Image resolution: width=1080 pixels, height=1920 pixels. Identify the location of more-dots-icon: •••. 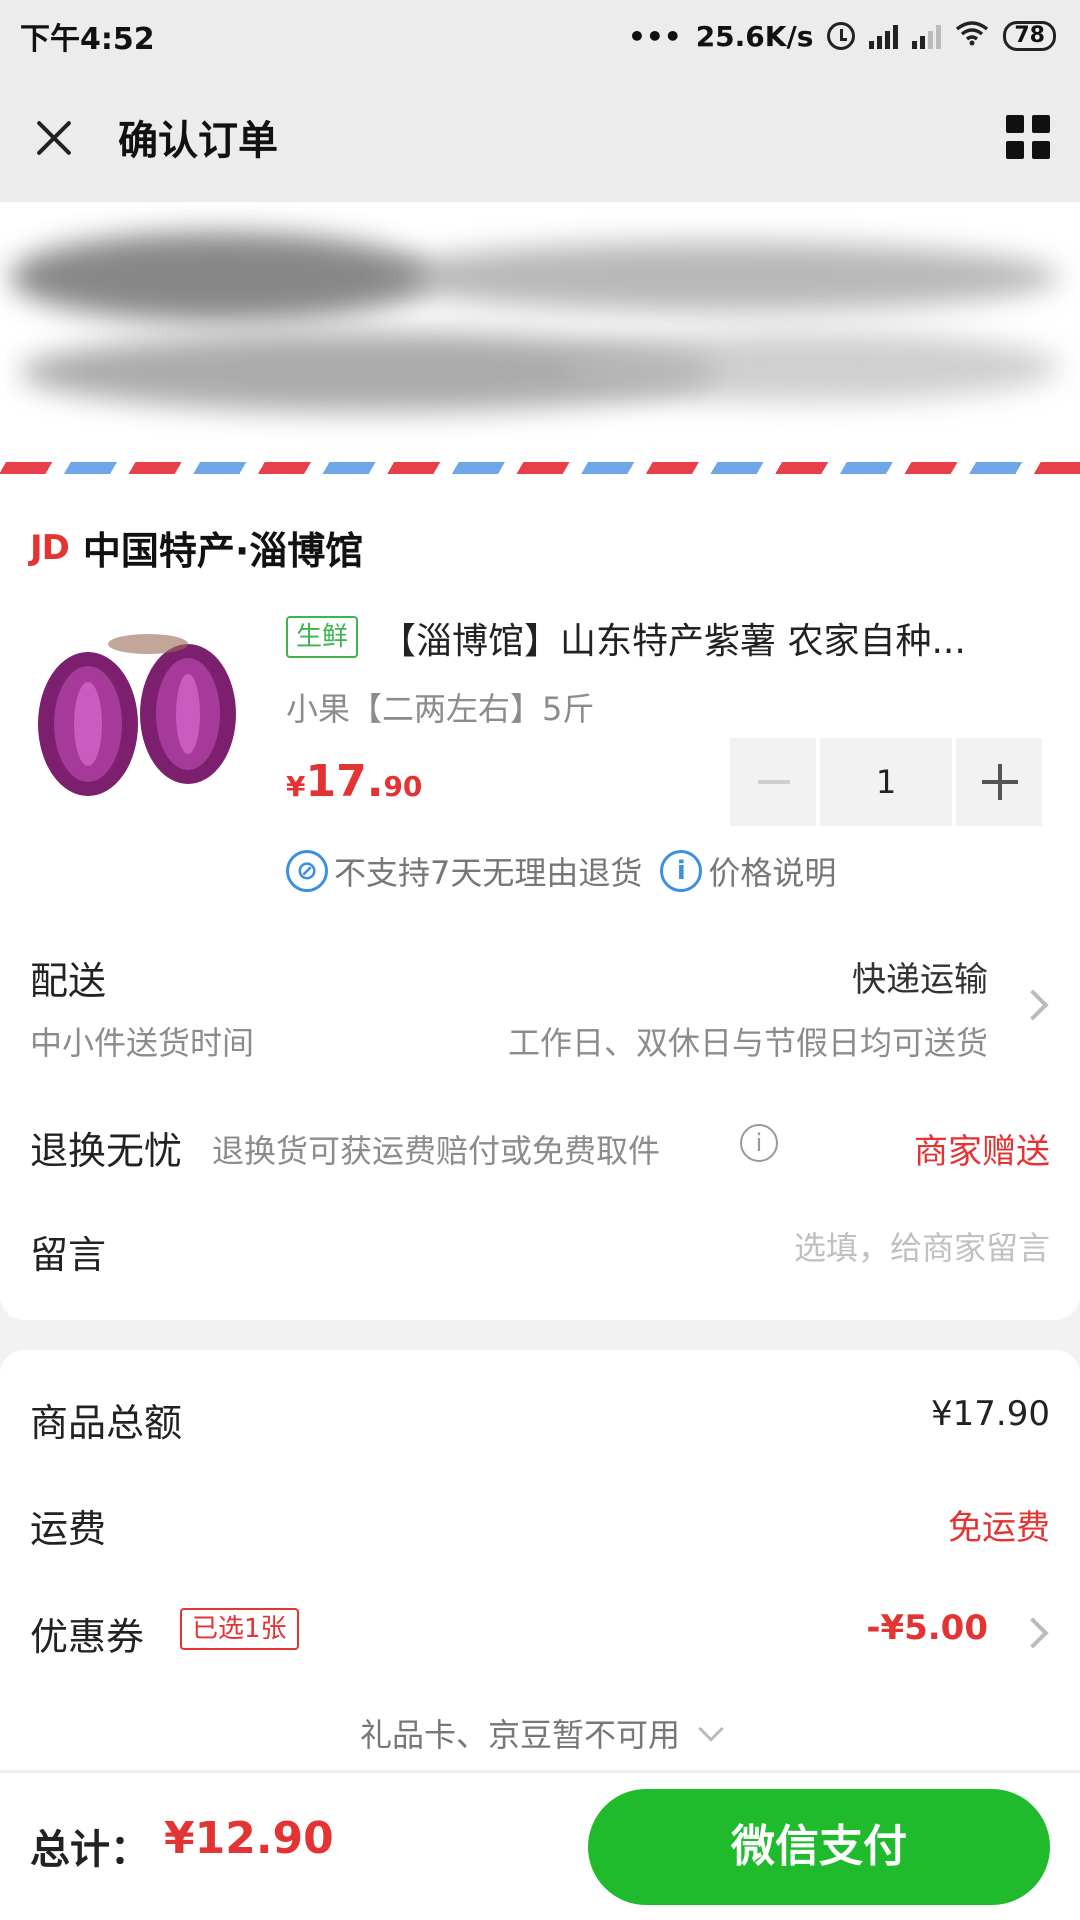
(654, 36).